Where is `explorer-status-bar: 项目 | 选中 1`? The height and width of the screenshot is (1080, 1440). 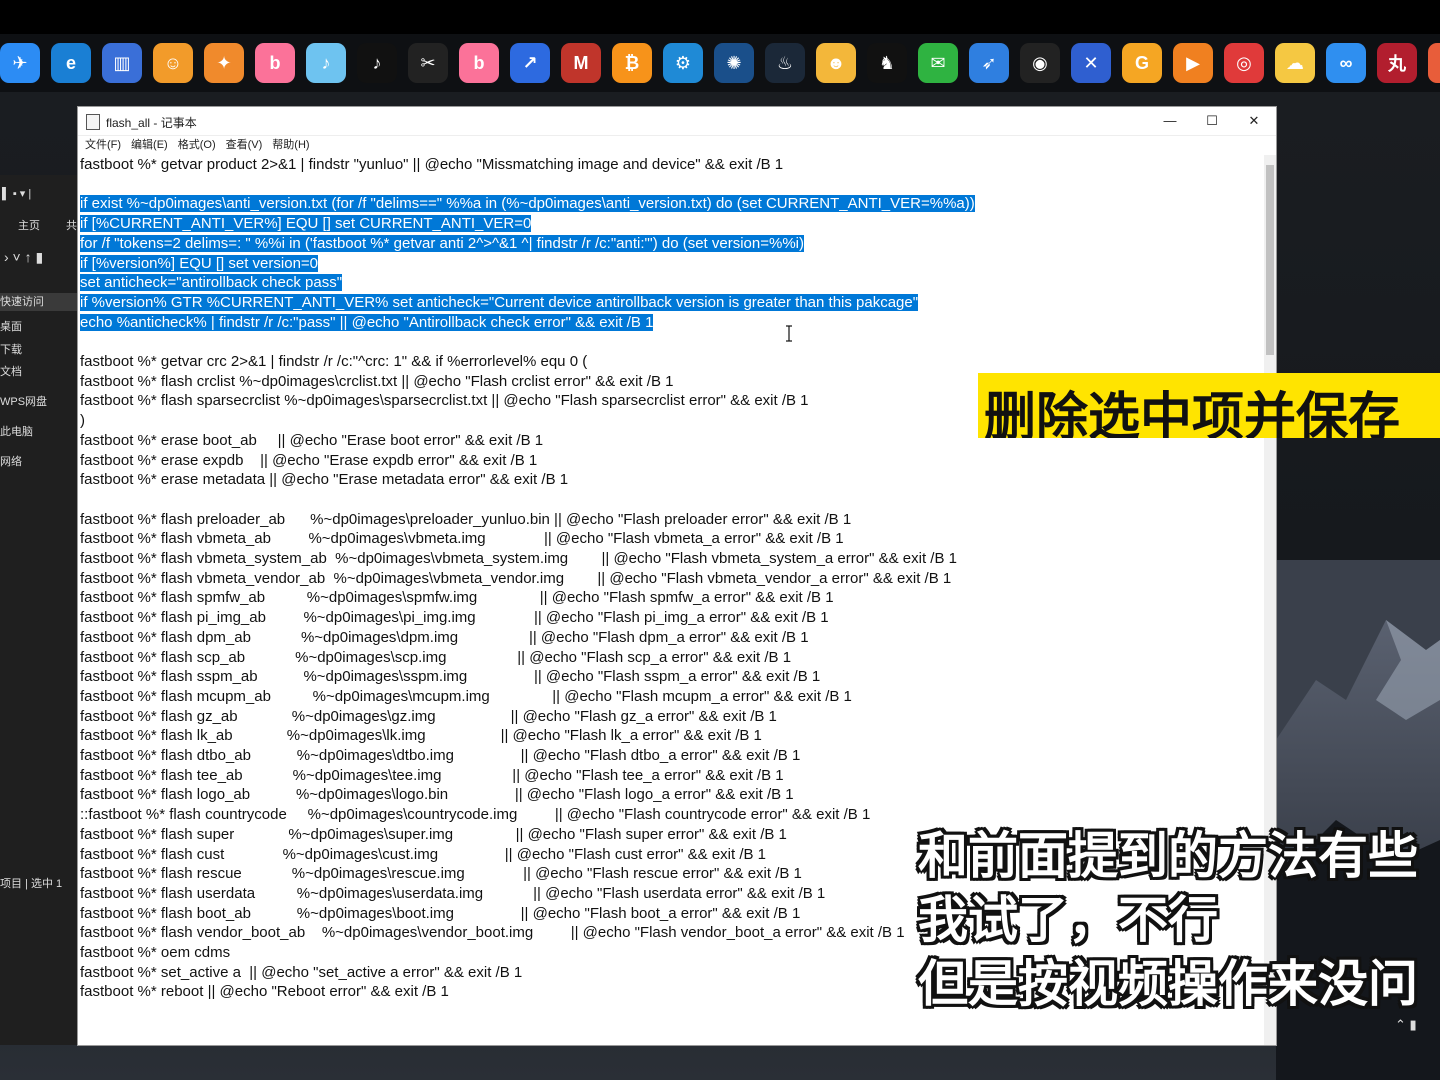
explorer-status-bar: 项目 | 选中 1 is located at coordinates (31, 884).